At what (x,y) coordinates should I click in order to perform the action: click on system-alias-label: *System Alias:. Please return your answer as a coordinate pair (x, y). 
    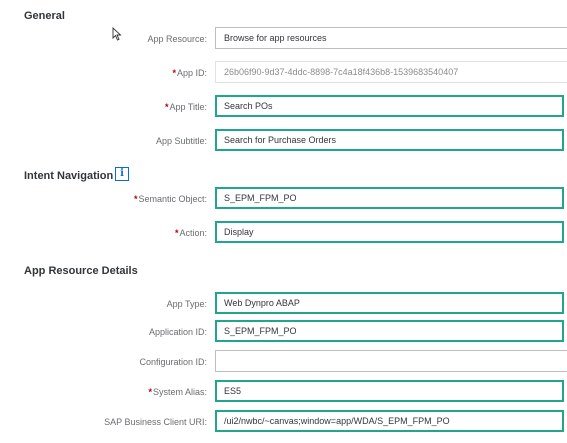
    Looking at the image, I should click on (177, 392).